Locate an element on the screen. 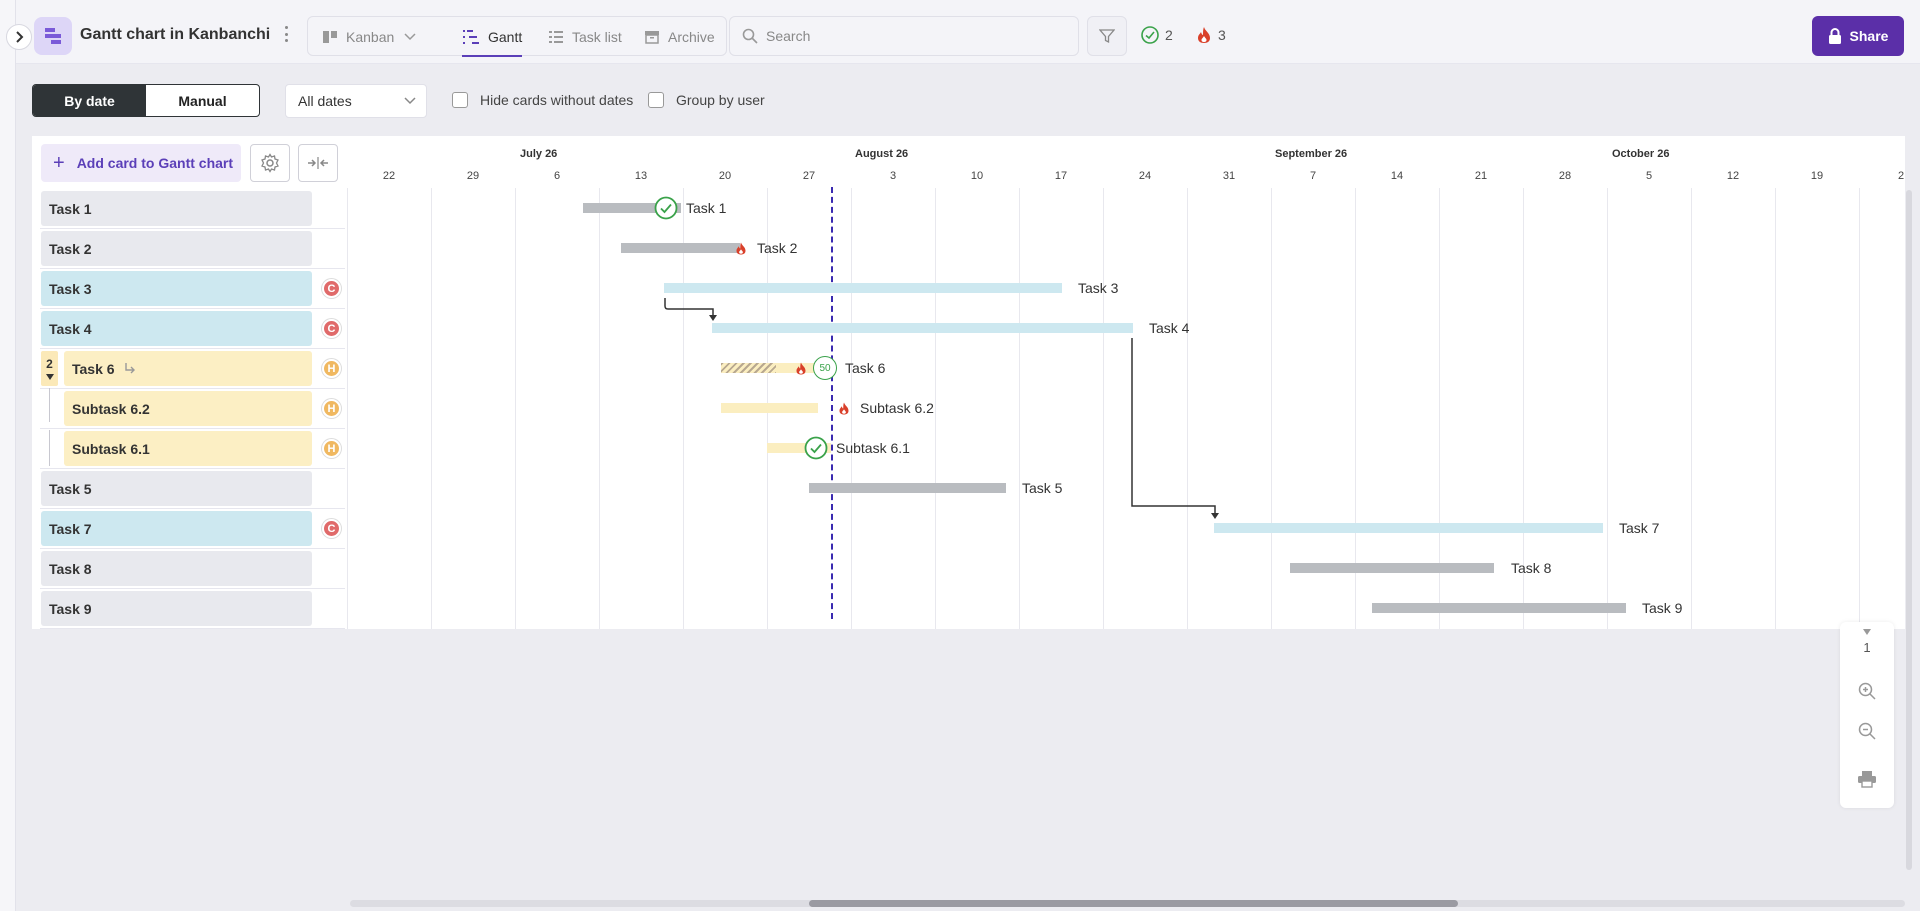  board-menu-icon is located at coordinates (286, 34).